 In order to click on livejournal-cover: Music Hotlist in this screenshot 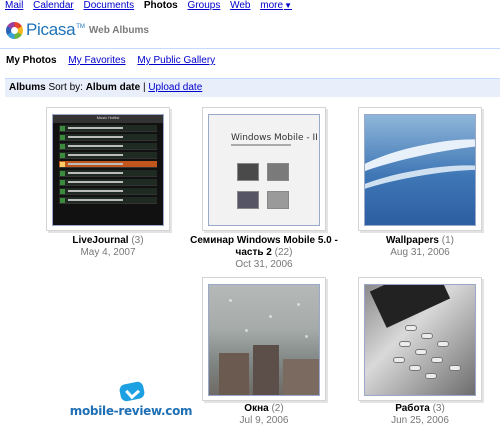, I will do `click(108, 170)`.